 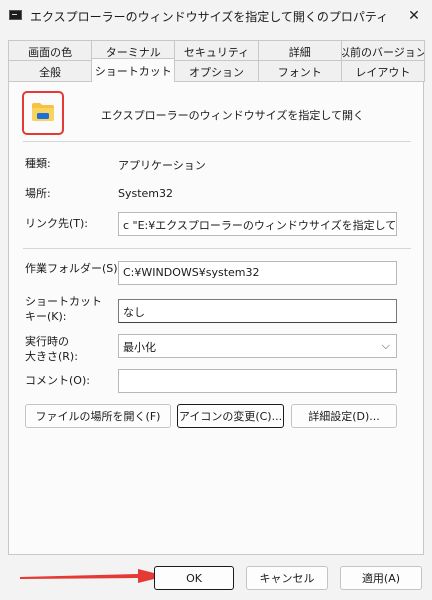 What do you see at coordinates (383, 71) in the screenshot?
I see `tab-layout: レイアウト` at bounding box center [383, 71].